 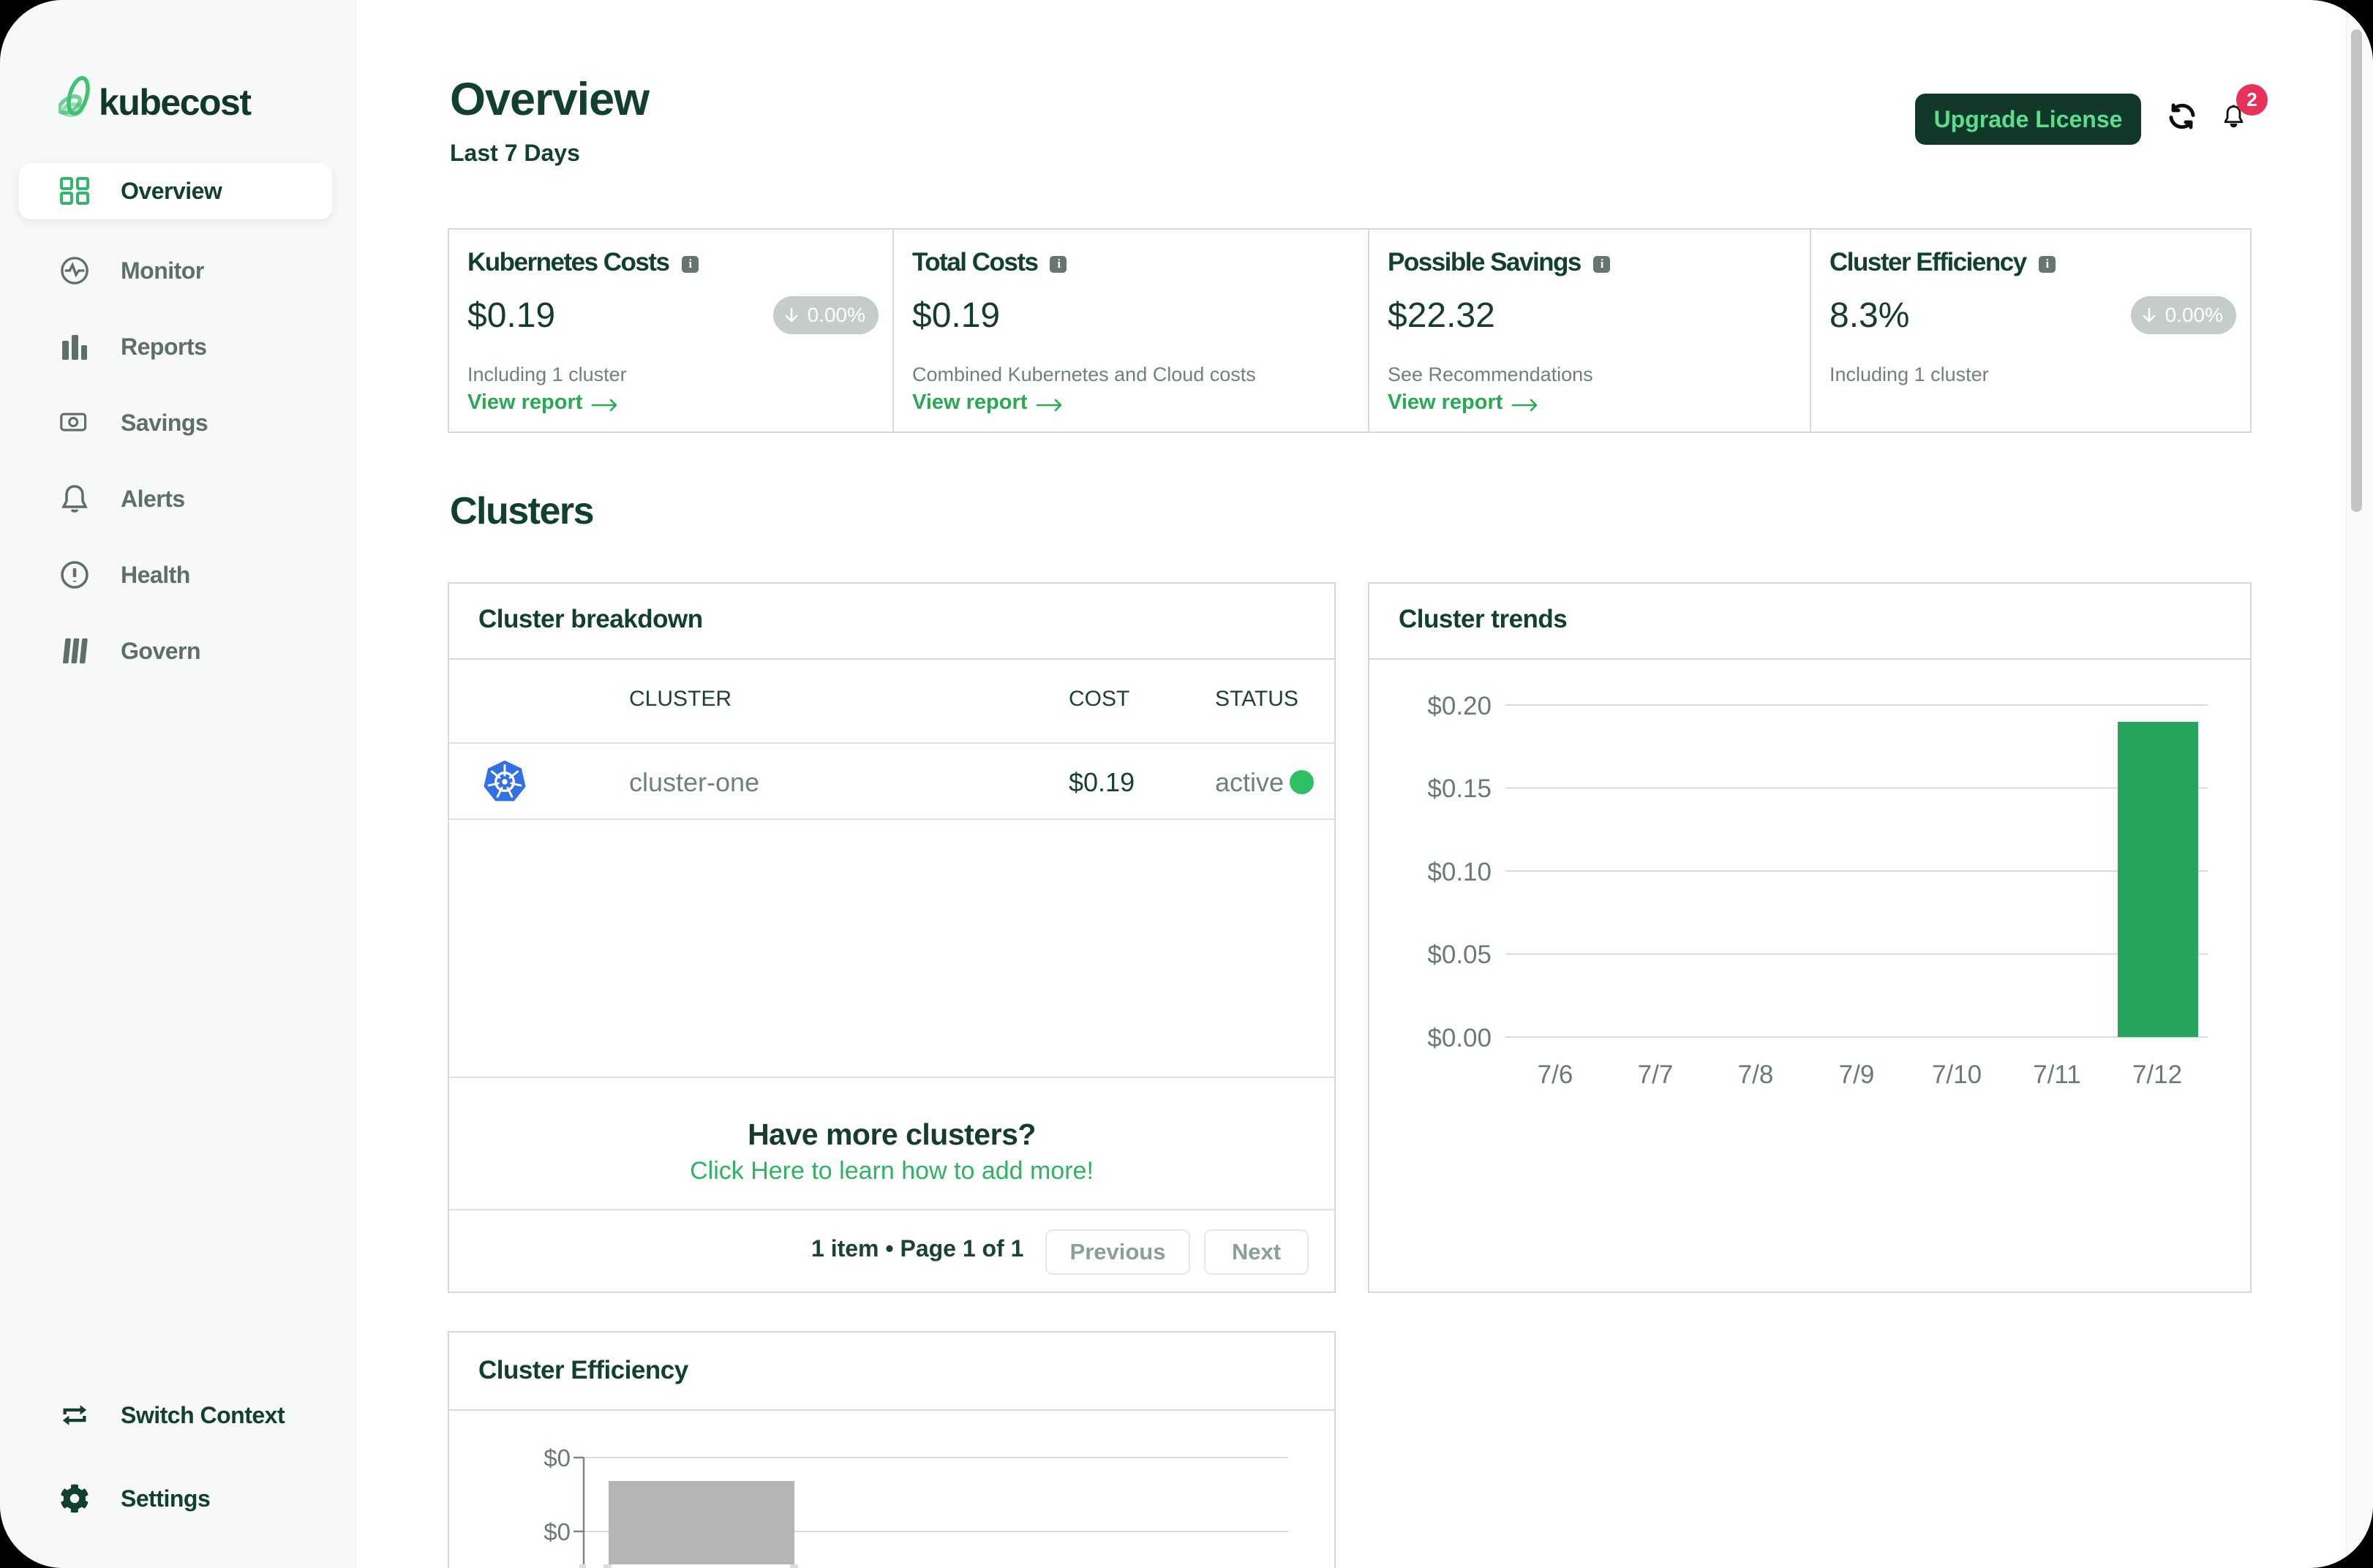 I want to click on svg-text: 7/8, so click(x=1756, y=1074).